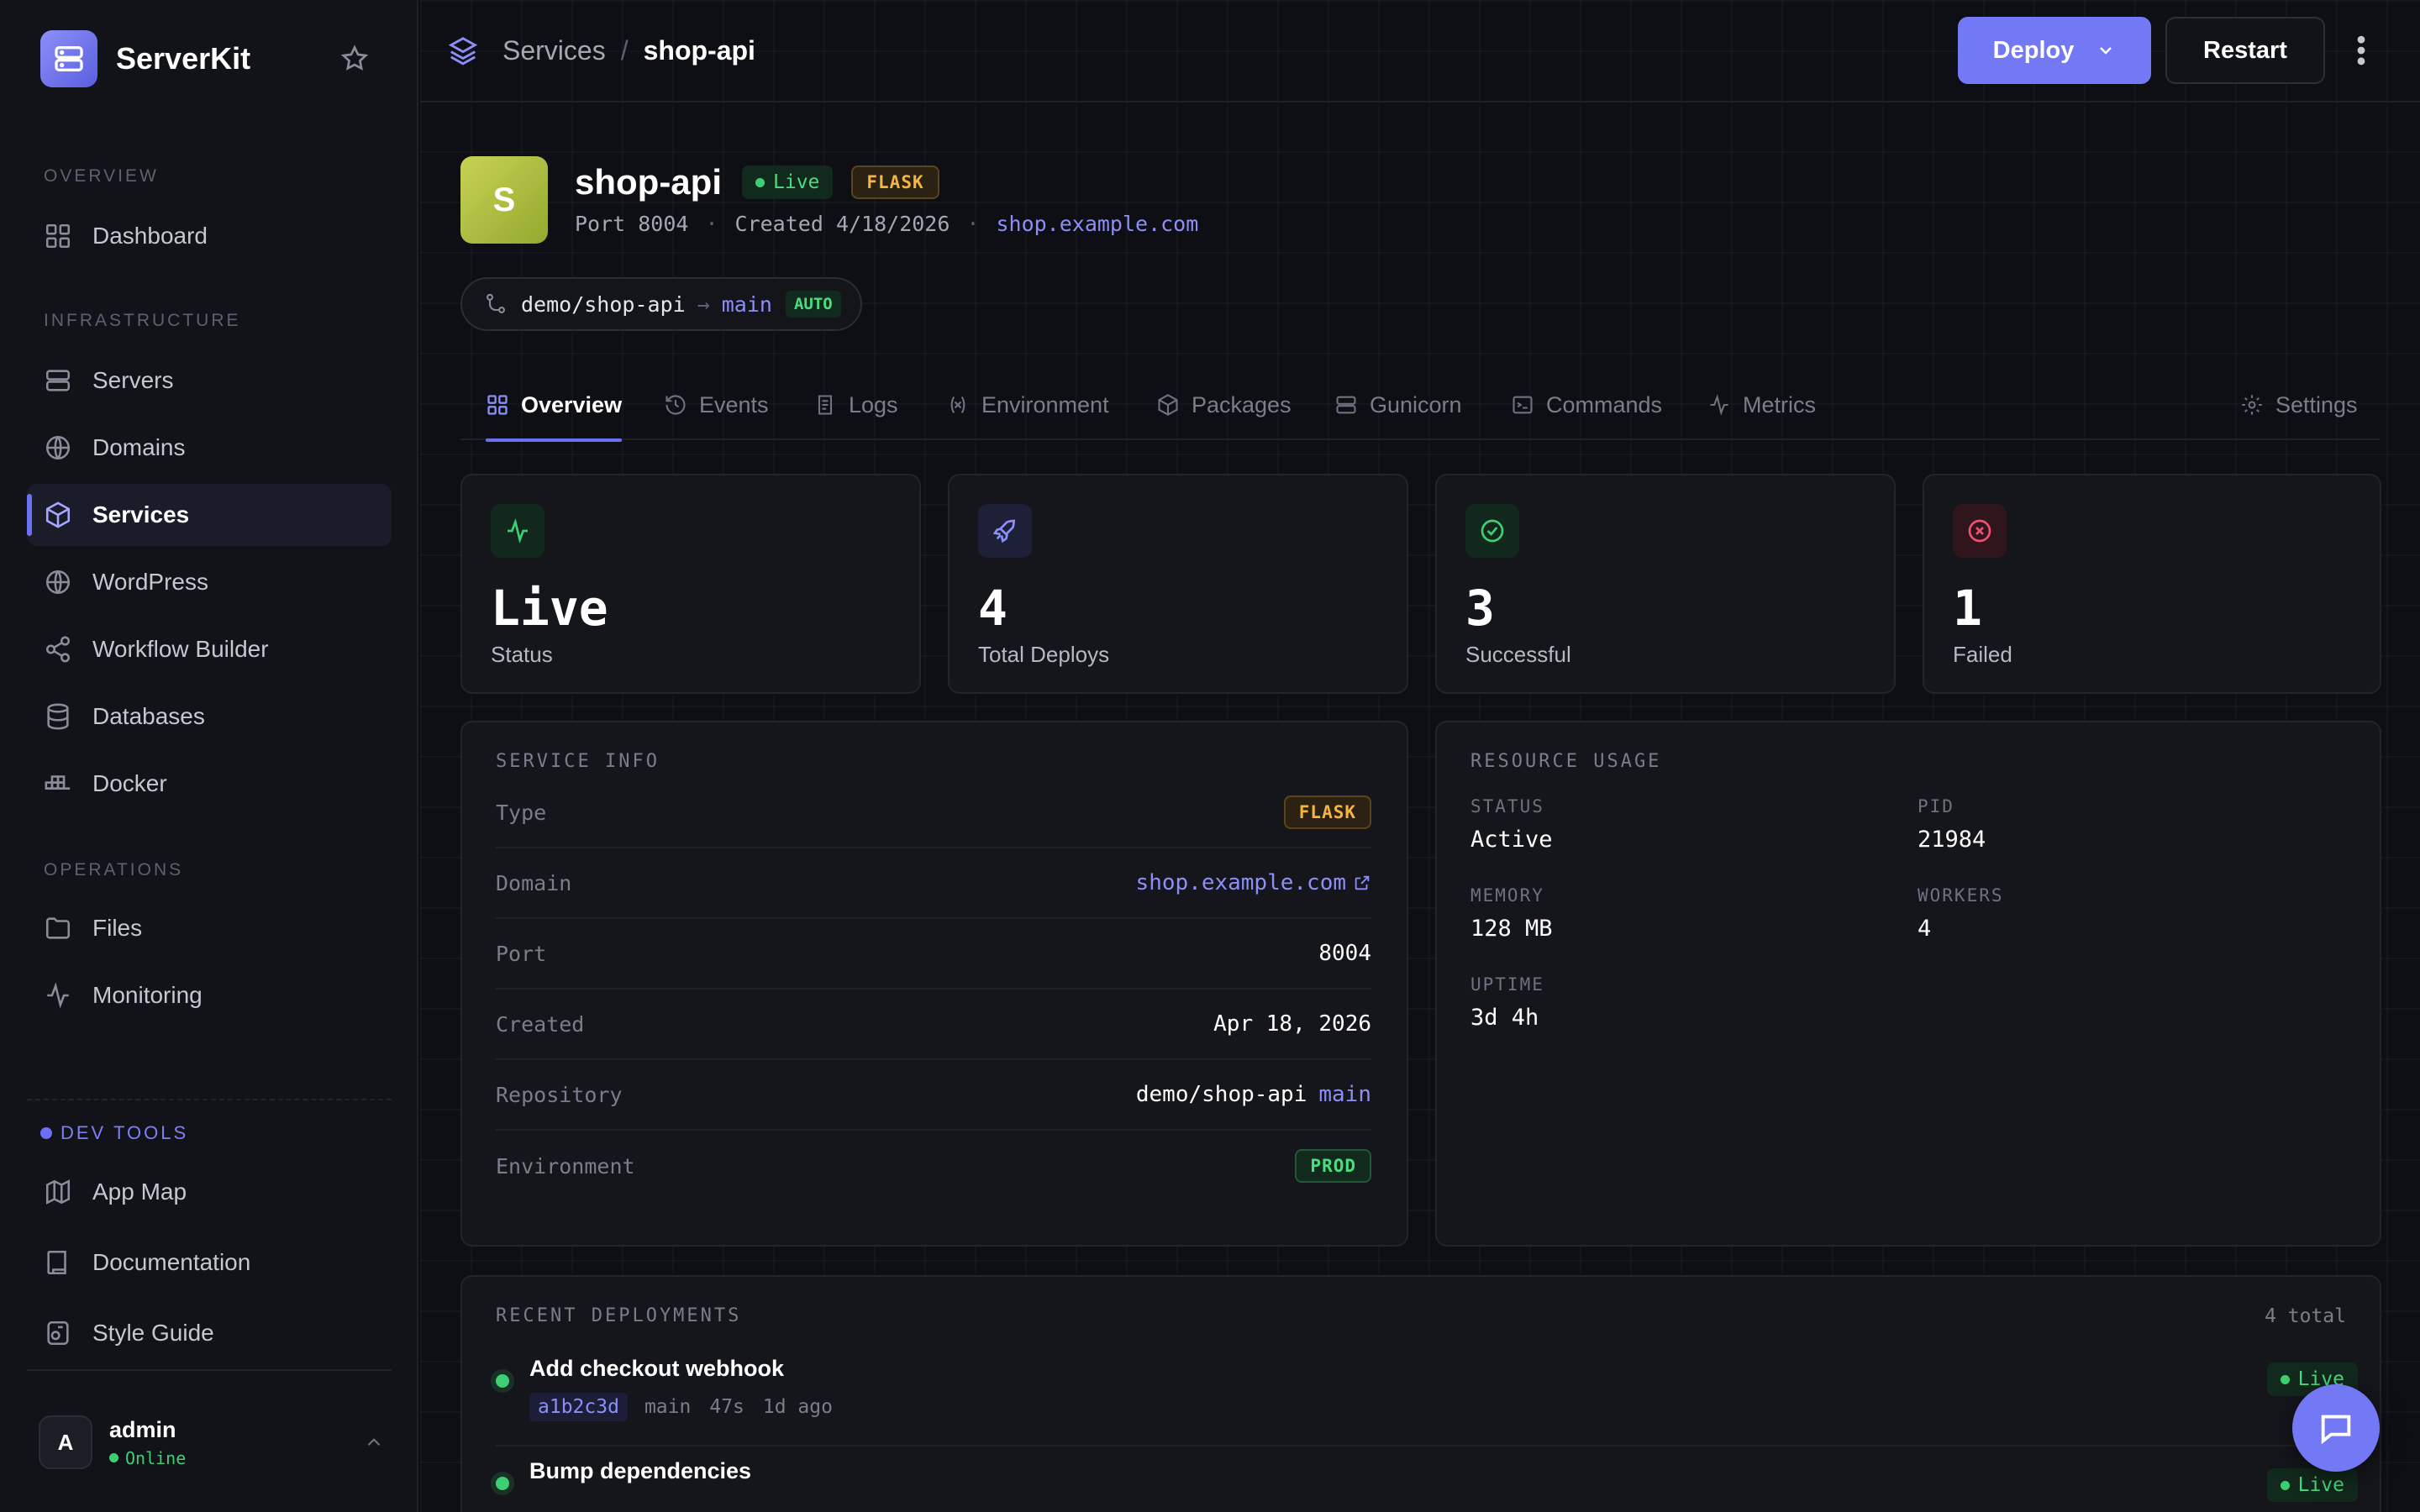 The width and height of the screenshot is (2420, 1512). What do you see at coordinates (210, 716) in the screenshot?
I see `sidebar-item-databases: Databases` at bounding box center [210, 716].